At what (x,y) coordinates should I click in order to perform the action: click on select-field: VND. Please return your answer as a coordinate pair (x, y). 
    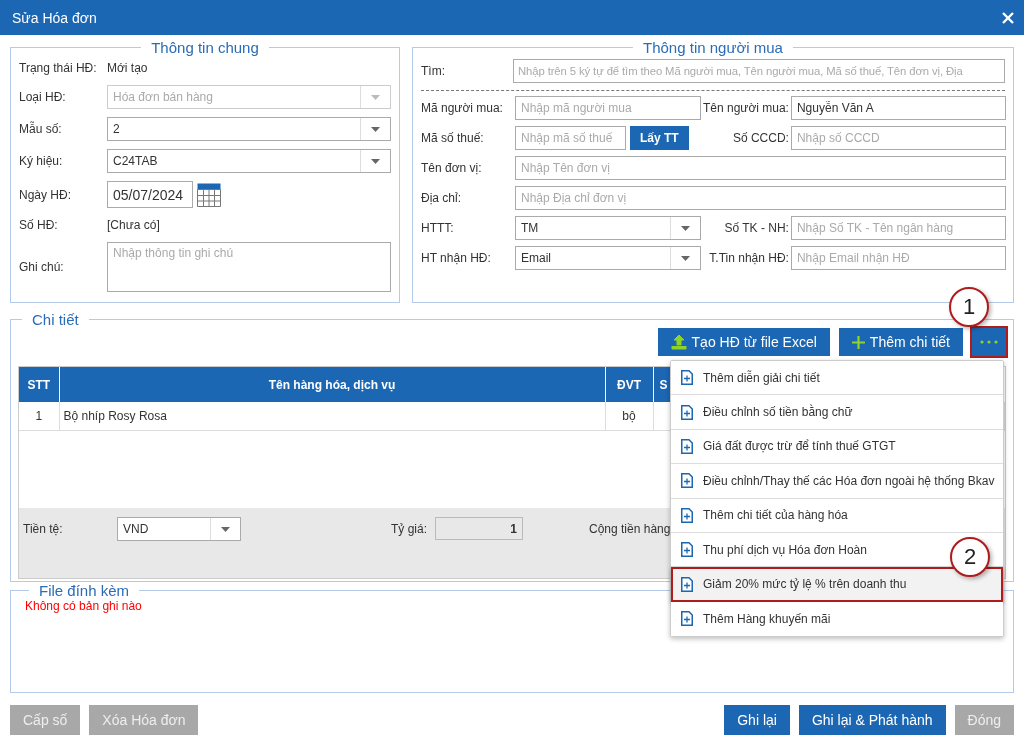
    Looking at the image, I should click on (179, 529).